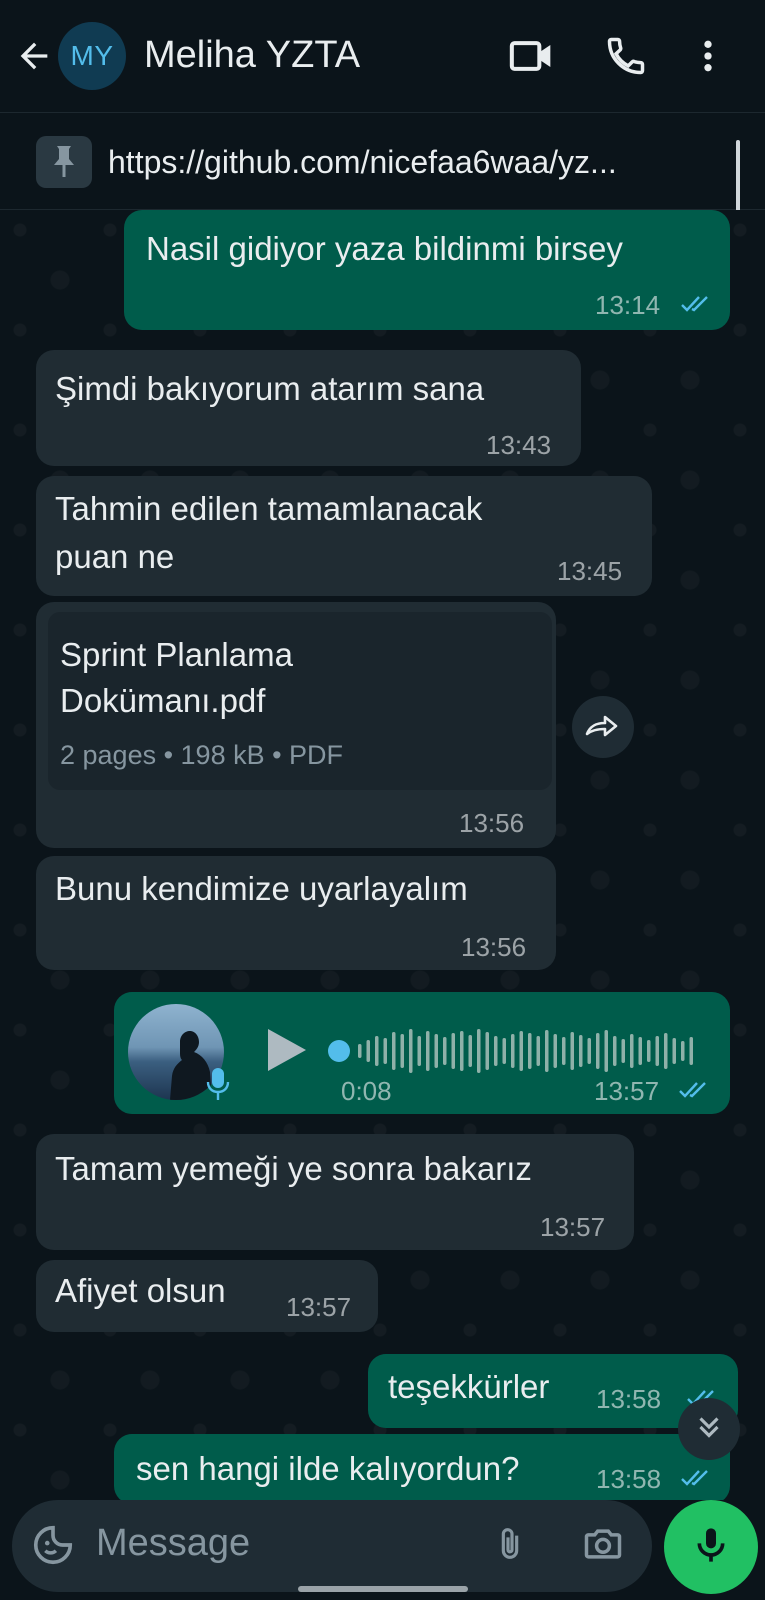  I want to click on video-camera-icon, so click(532, 56).